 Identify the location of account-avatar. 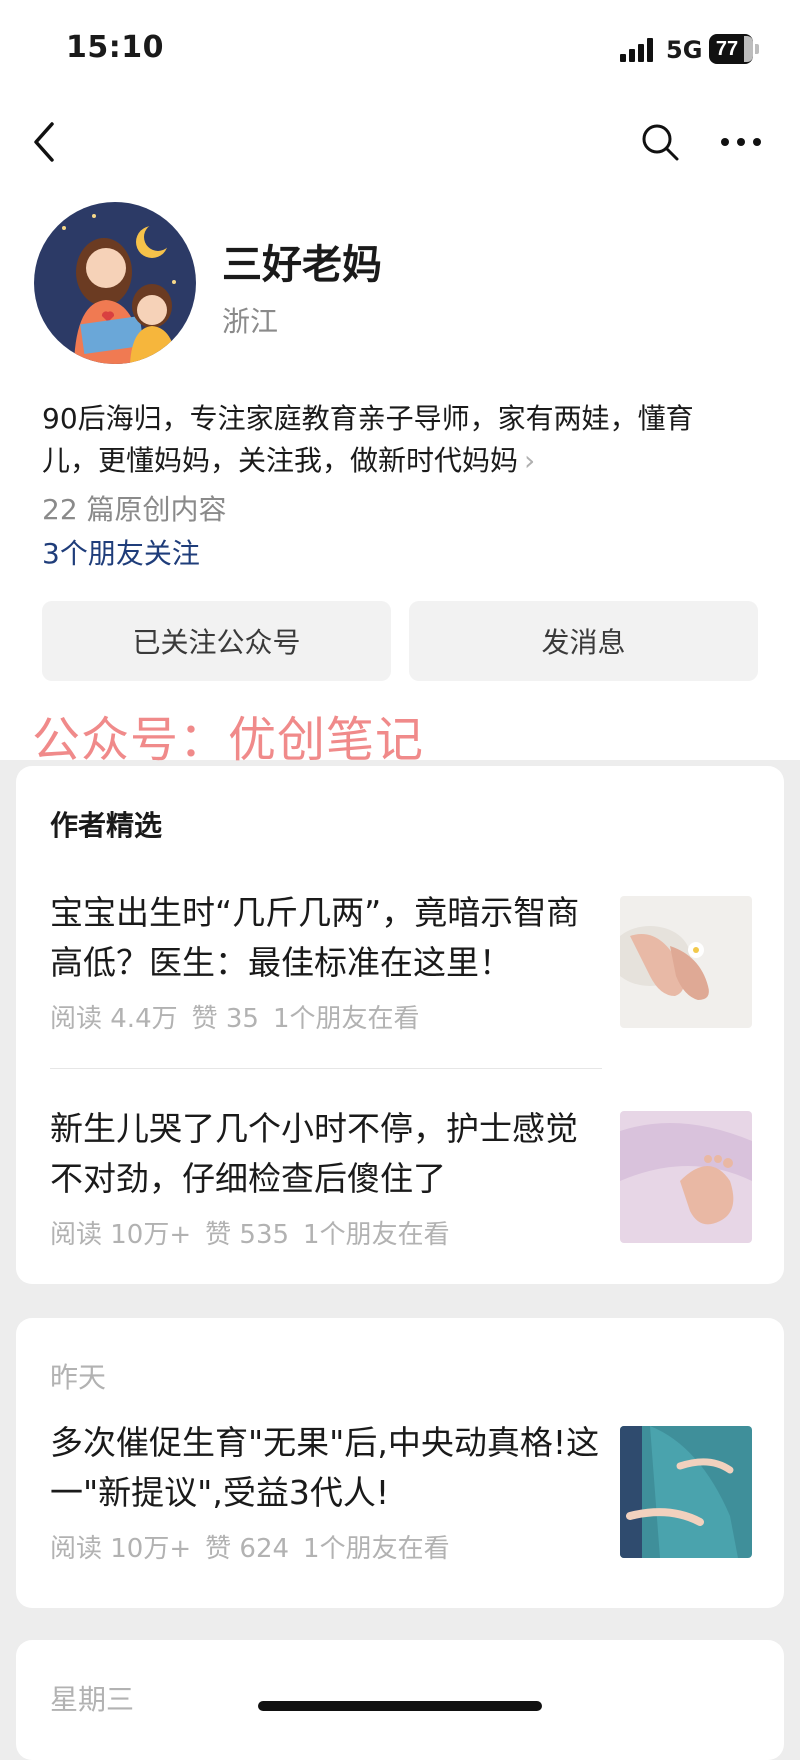
(115, 283).